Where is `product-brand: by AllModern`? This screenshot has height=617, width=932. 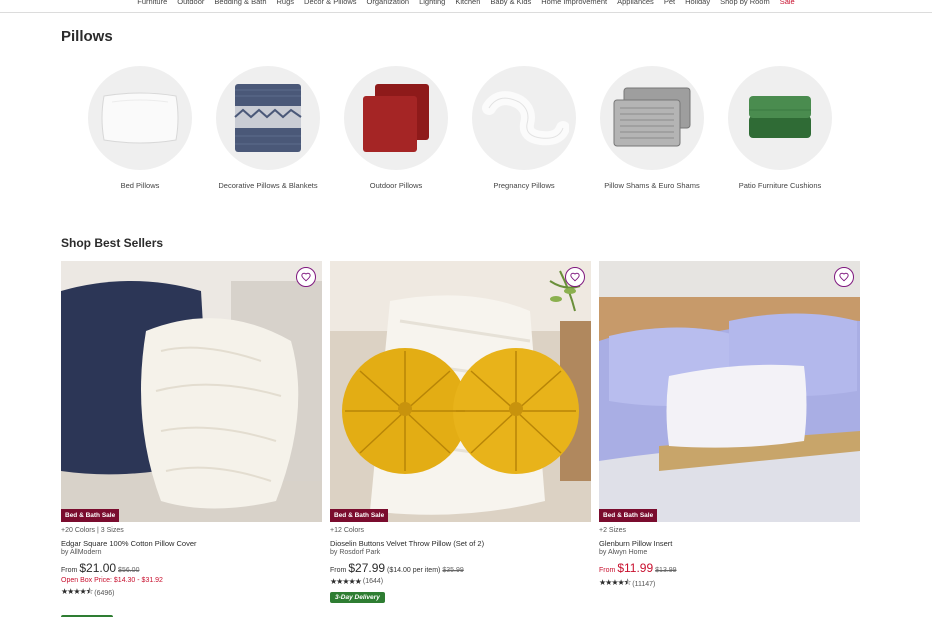 product-brand: by AllModern is located at coordinates (191, 552).